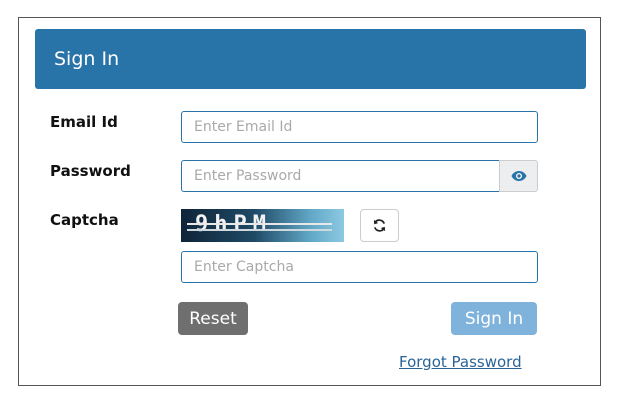 The height and width of the screenshot is (400, 617). Describe the element at coordinates (359, 267) in the screenshot. I see `captcha-field` at that location.